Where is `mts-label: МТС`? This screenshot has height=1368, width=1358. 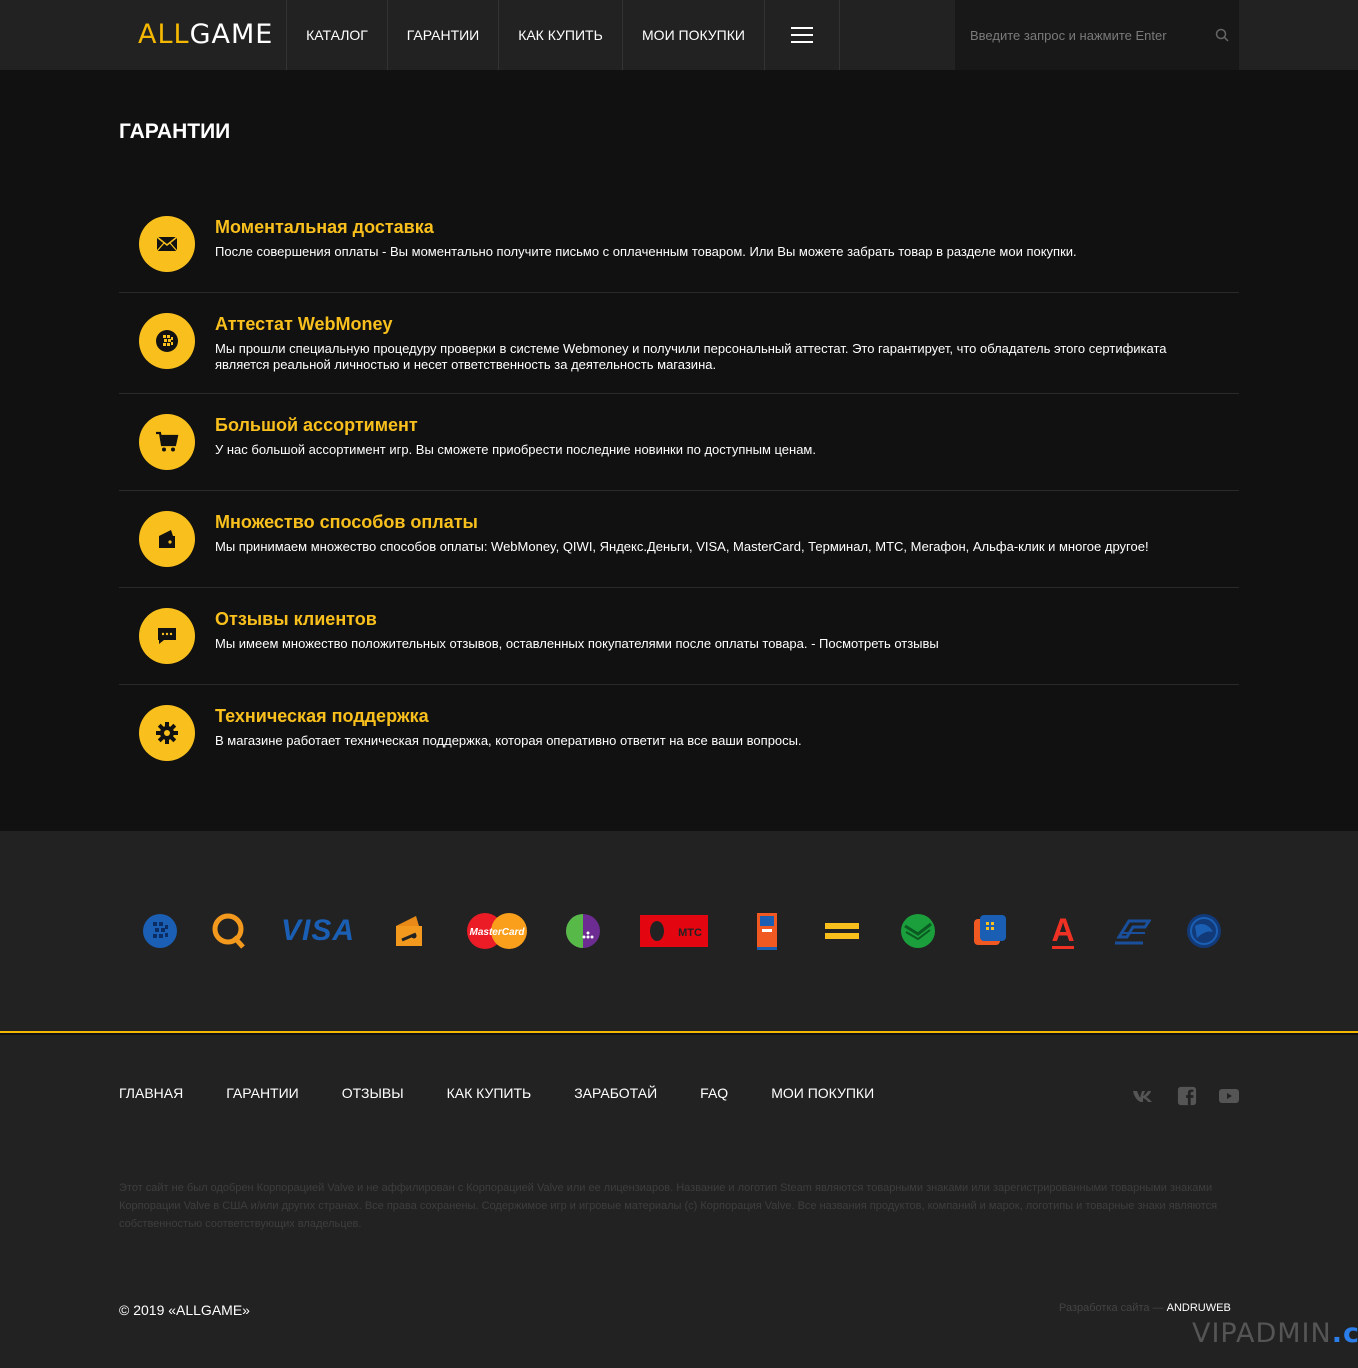 mts-label: МТС is located at coordinates (690, 933).